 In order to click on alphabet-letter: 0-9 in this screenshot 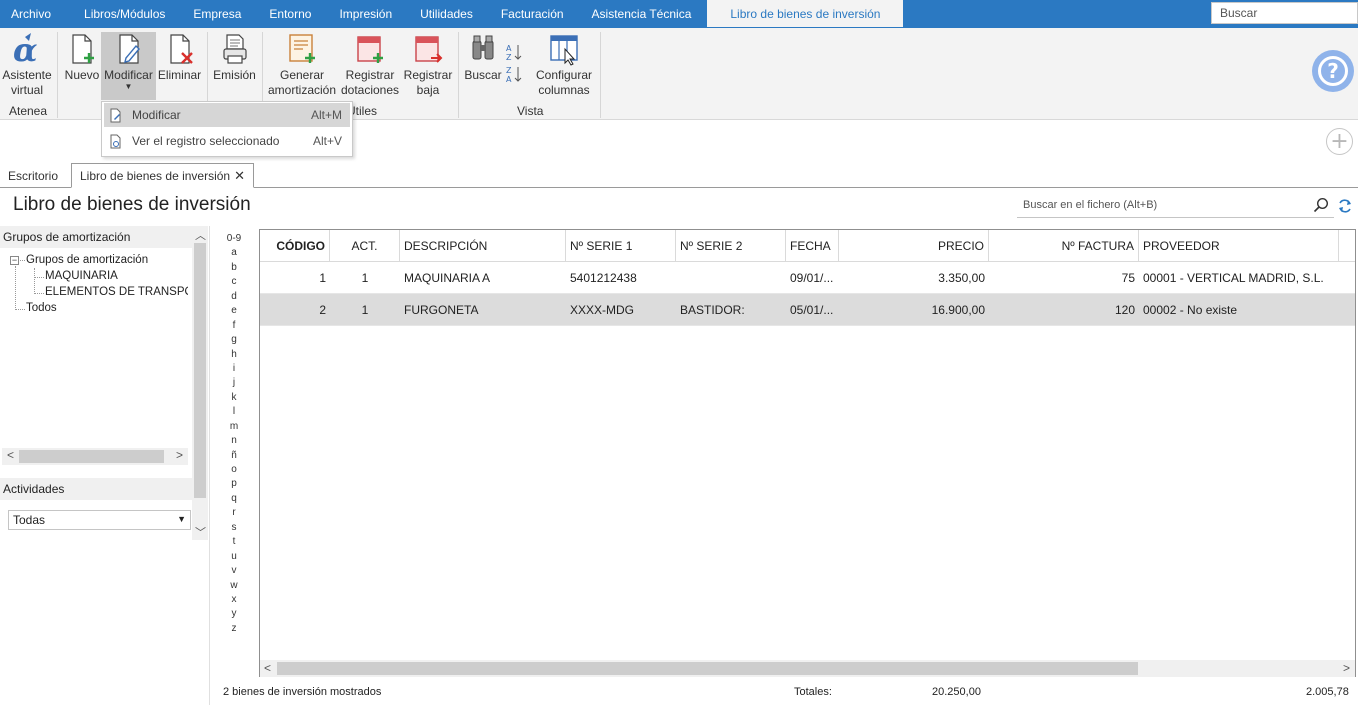, I will do `click(234, 239)`.